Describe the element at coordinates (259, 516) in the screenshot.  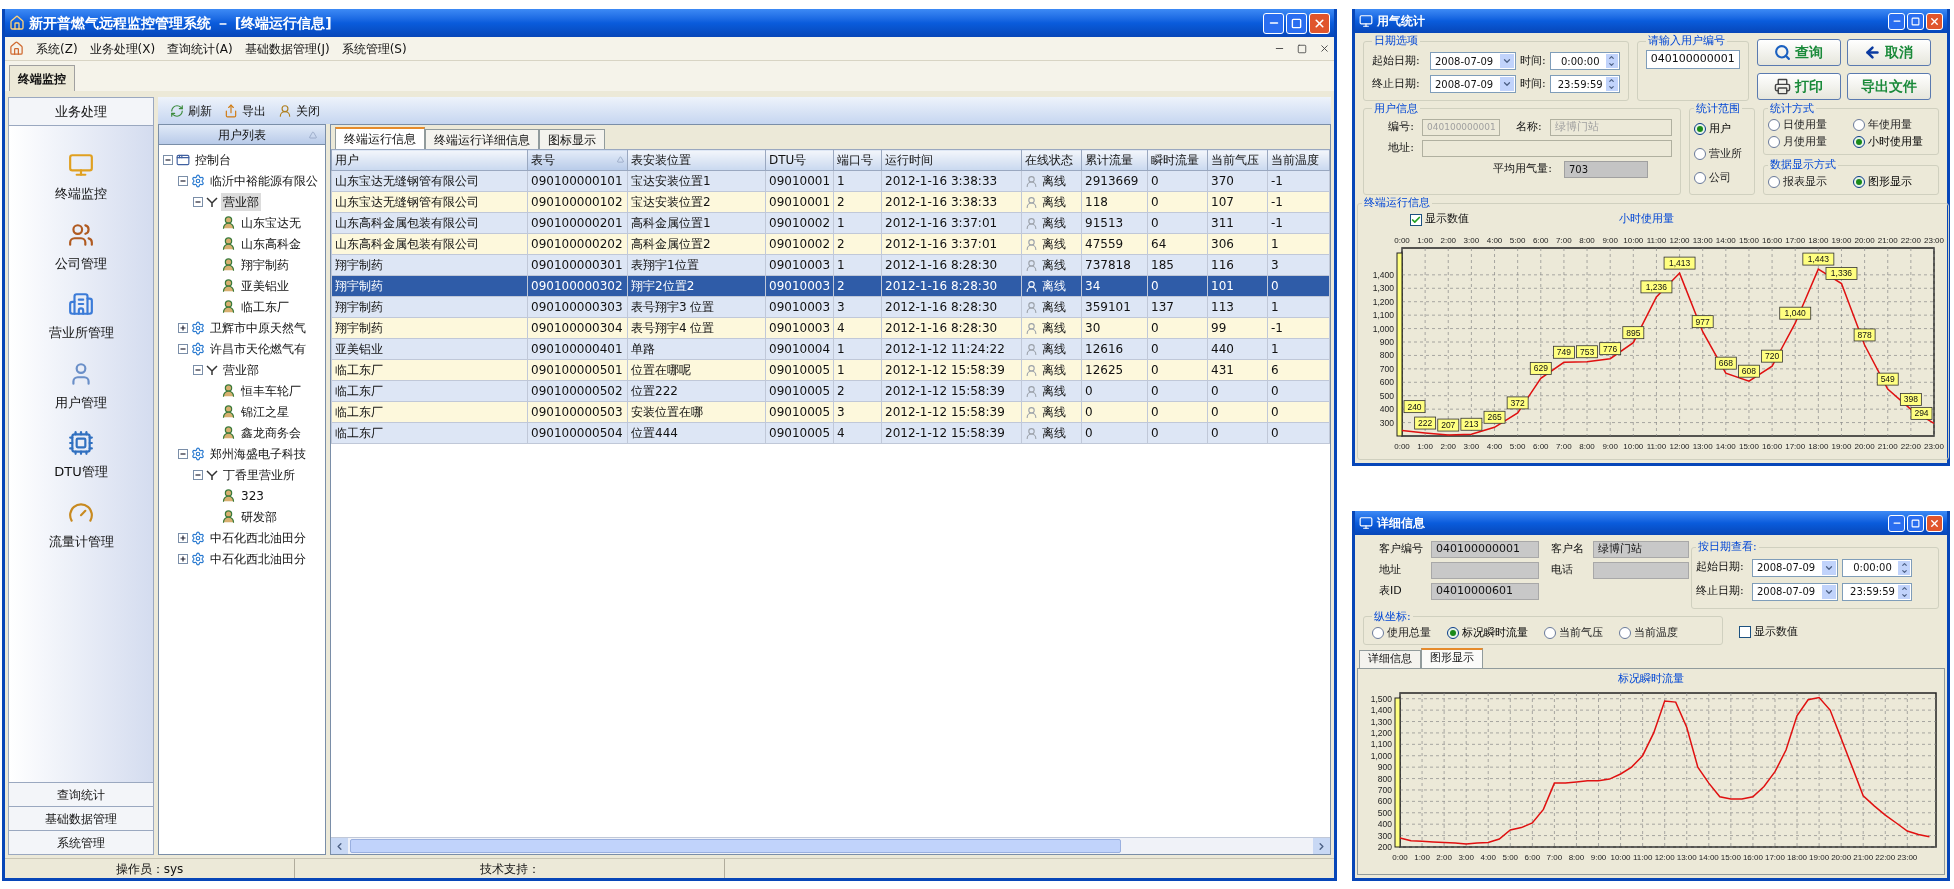
I see `tree-node: 研发部` at that location.